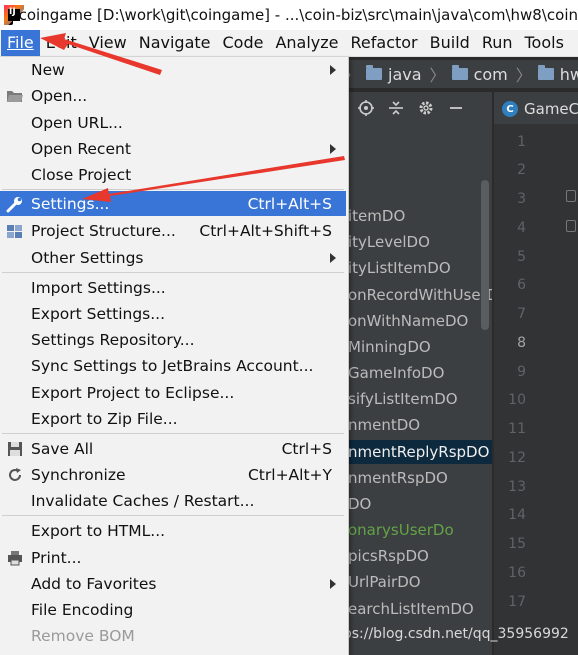 This screenshot has width=578, height=655. I want to click on gear-icon, so click(426, 108).